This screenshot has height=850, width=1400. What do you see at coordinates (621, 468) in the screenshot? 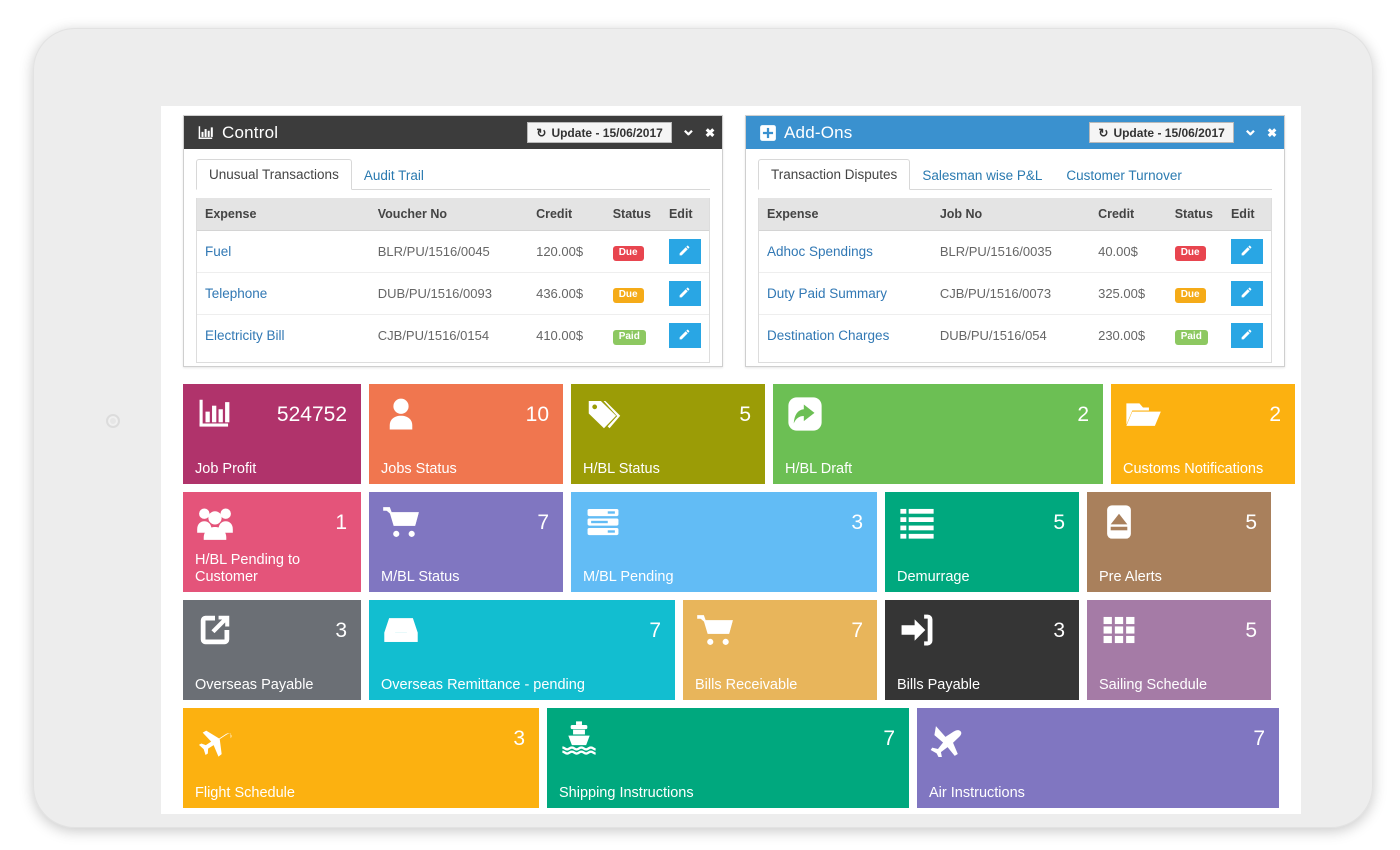
I see `tile-label: H/BL Status` at bounding box center [621, 468].